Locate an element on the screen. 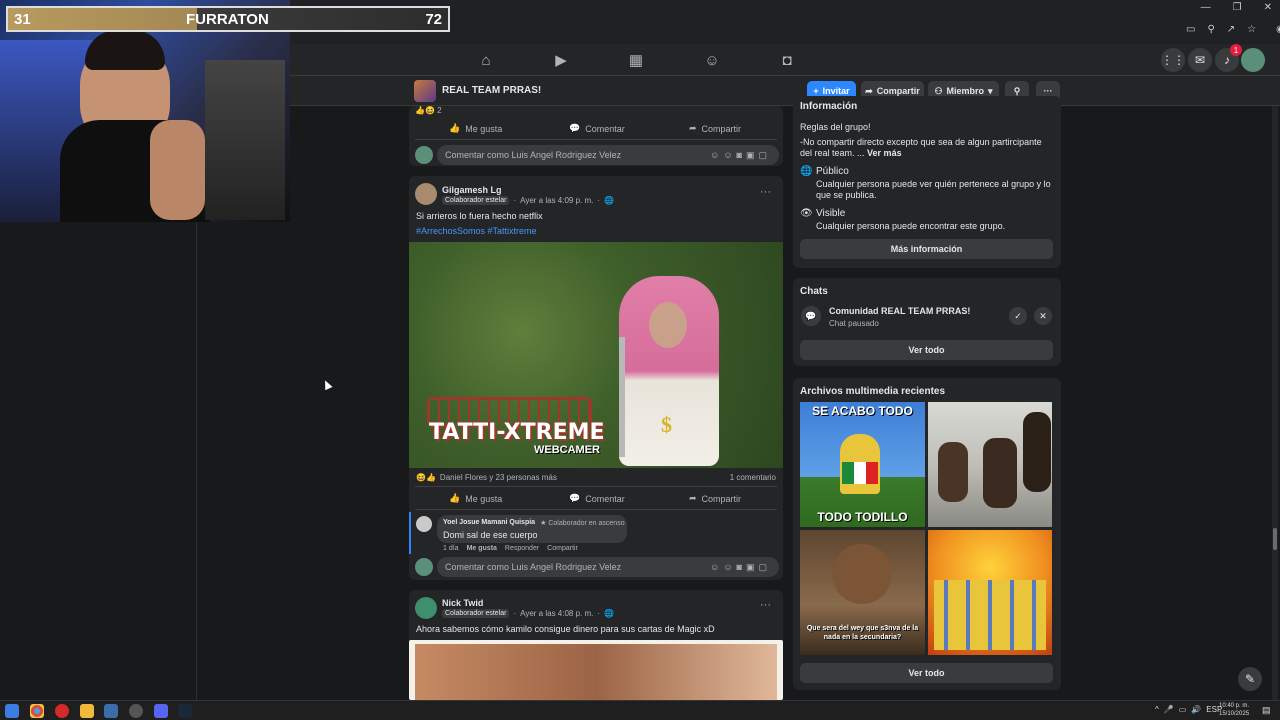  groups-icon: ☺ is located at coordinates (712, 60).